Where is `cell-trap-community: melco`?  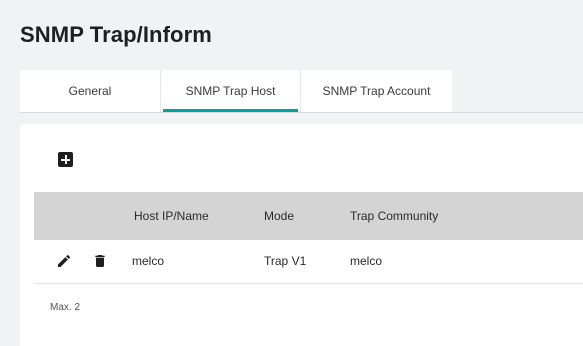
cell-trap-community: melco is located at coordinates (366, 261).